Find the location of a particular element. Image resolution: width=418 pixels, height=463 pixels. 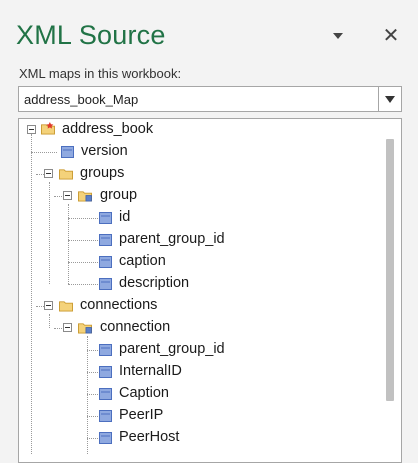

tree-node-peer-ip: PeerIP is located at coordinates (157, 416).